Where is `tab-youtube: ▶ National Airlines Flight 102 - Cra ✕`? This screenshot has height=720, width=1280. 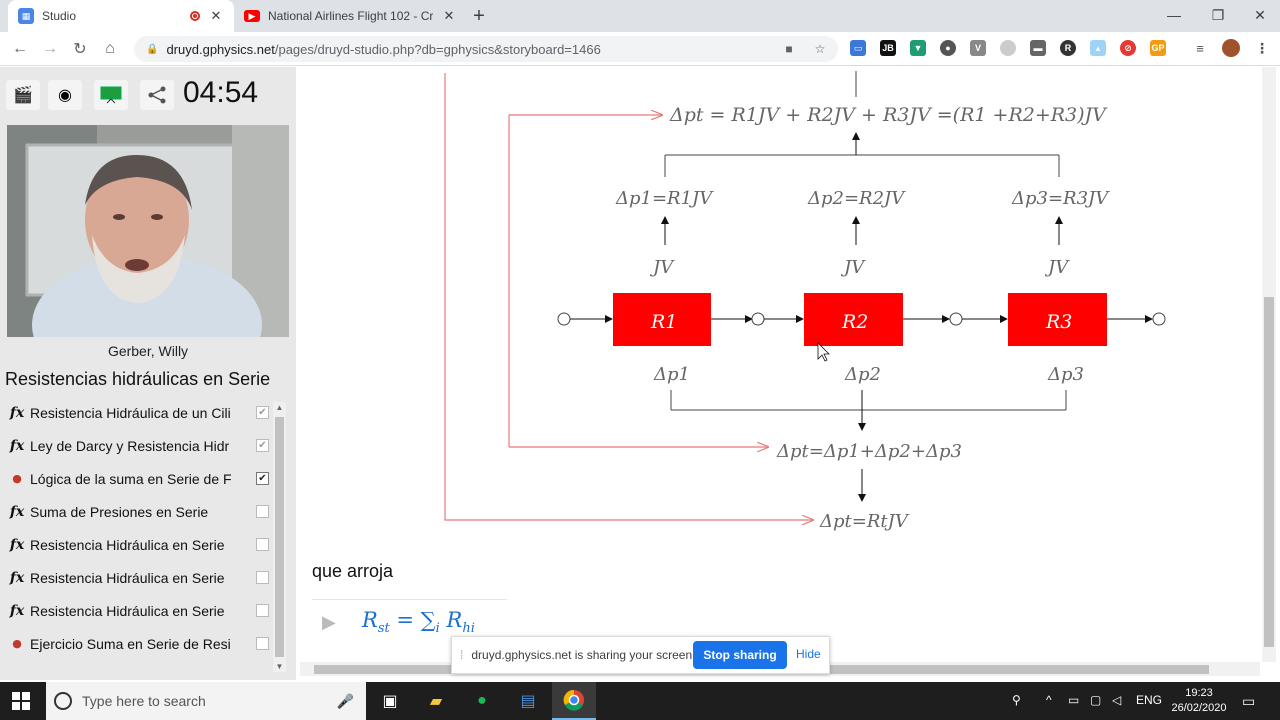
tab-youtube: ▶ National Airlines Flight 102 - Cra ✕ is located at coordinates (347, 16).